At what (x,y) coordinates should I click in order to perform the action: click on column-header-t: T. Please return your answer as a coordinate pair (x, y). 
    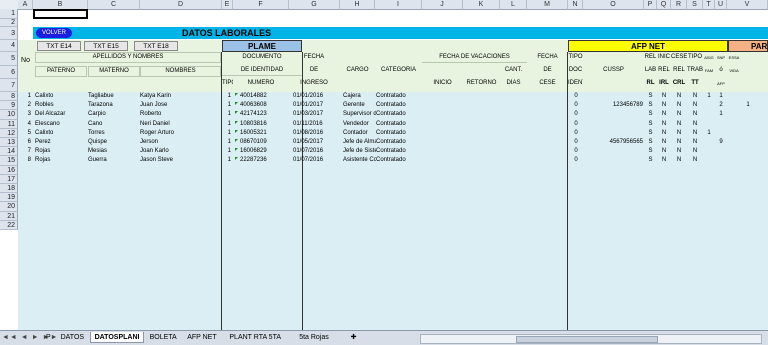
    Looking at the image, I should click on (709, 5).